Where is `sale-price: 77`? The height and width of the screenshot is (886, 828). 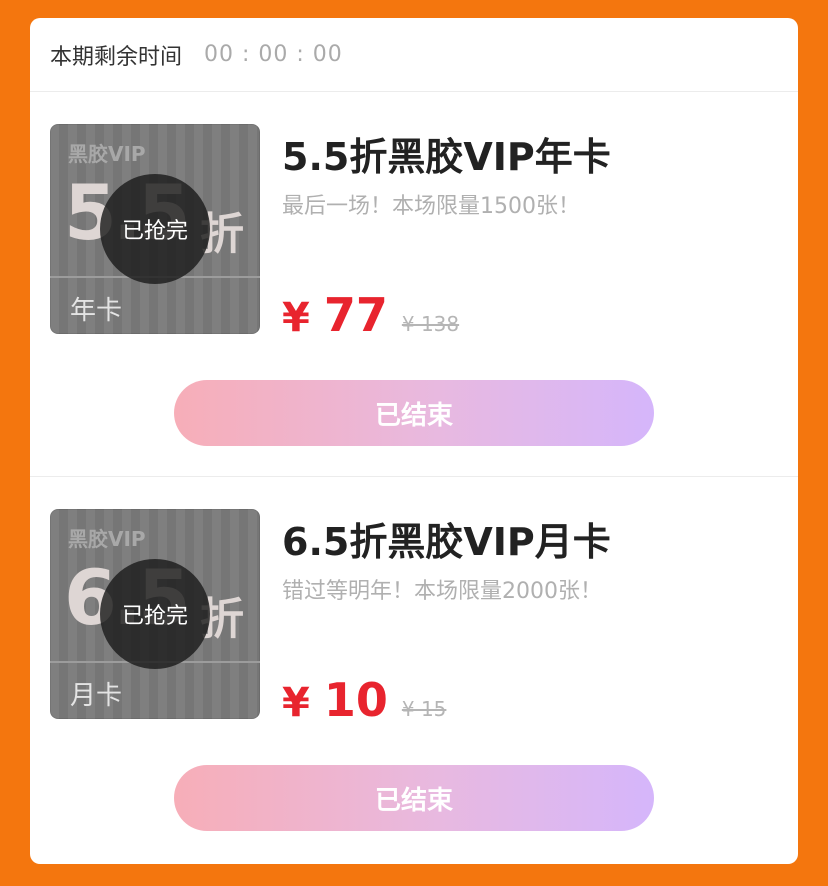
sale-price: 77 is located at coordinates (355, 315).